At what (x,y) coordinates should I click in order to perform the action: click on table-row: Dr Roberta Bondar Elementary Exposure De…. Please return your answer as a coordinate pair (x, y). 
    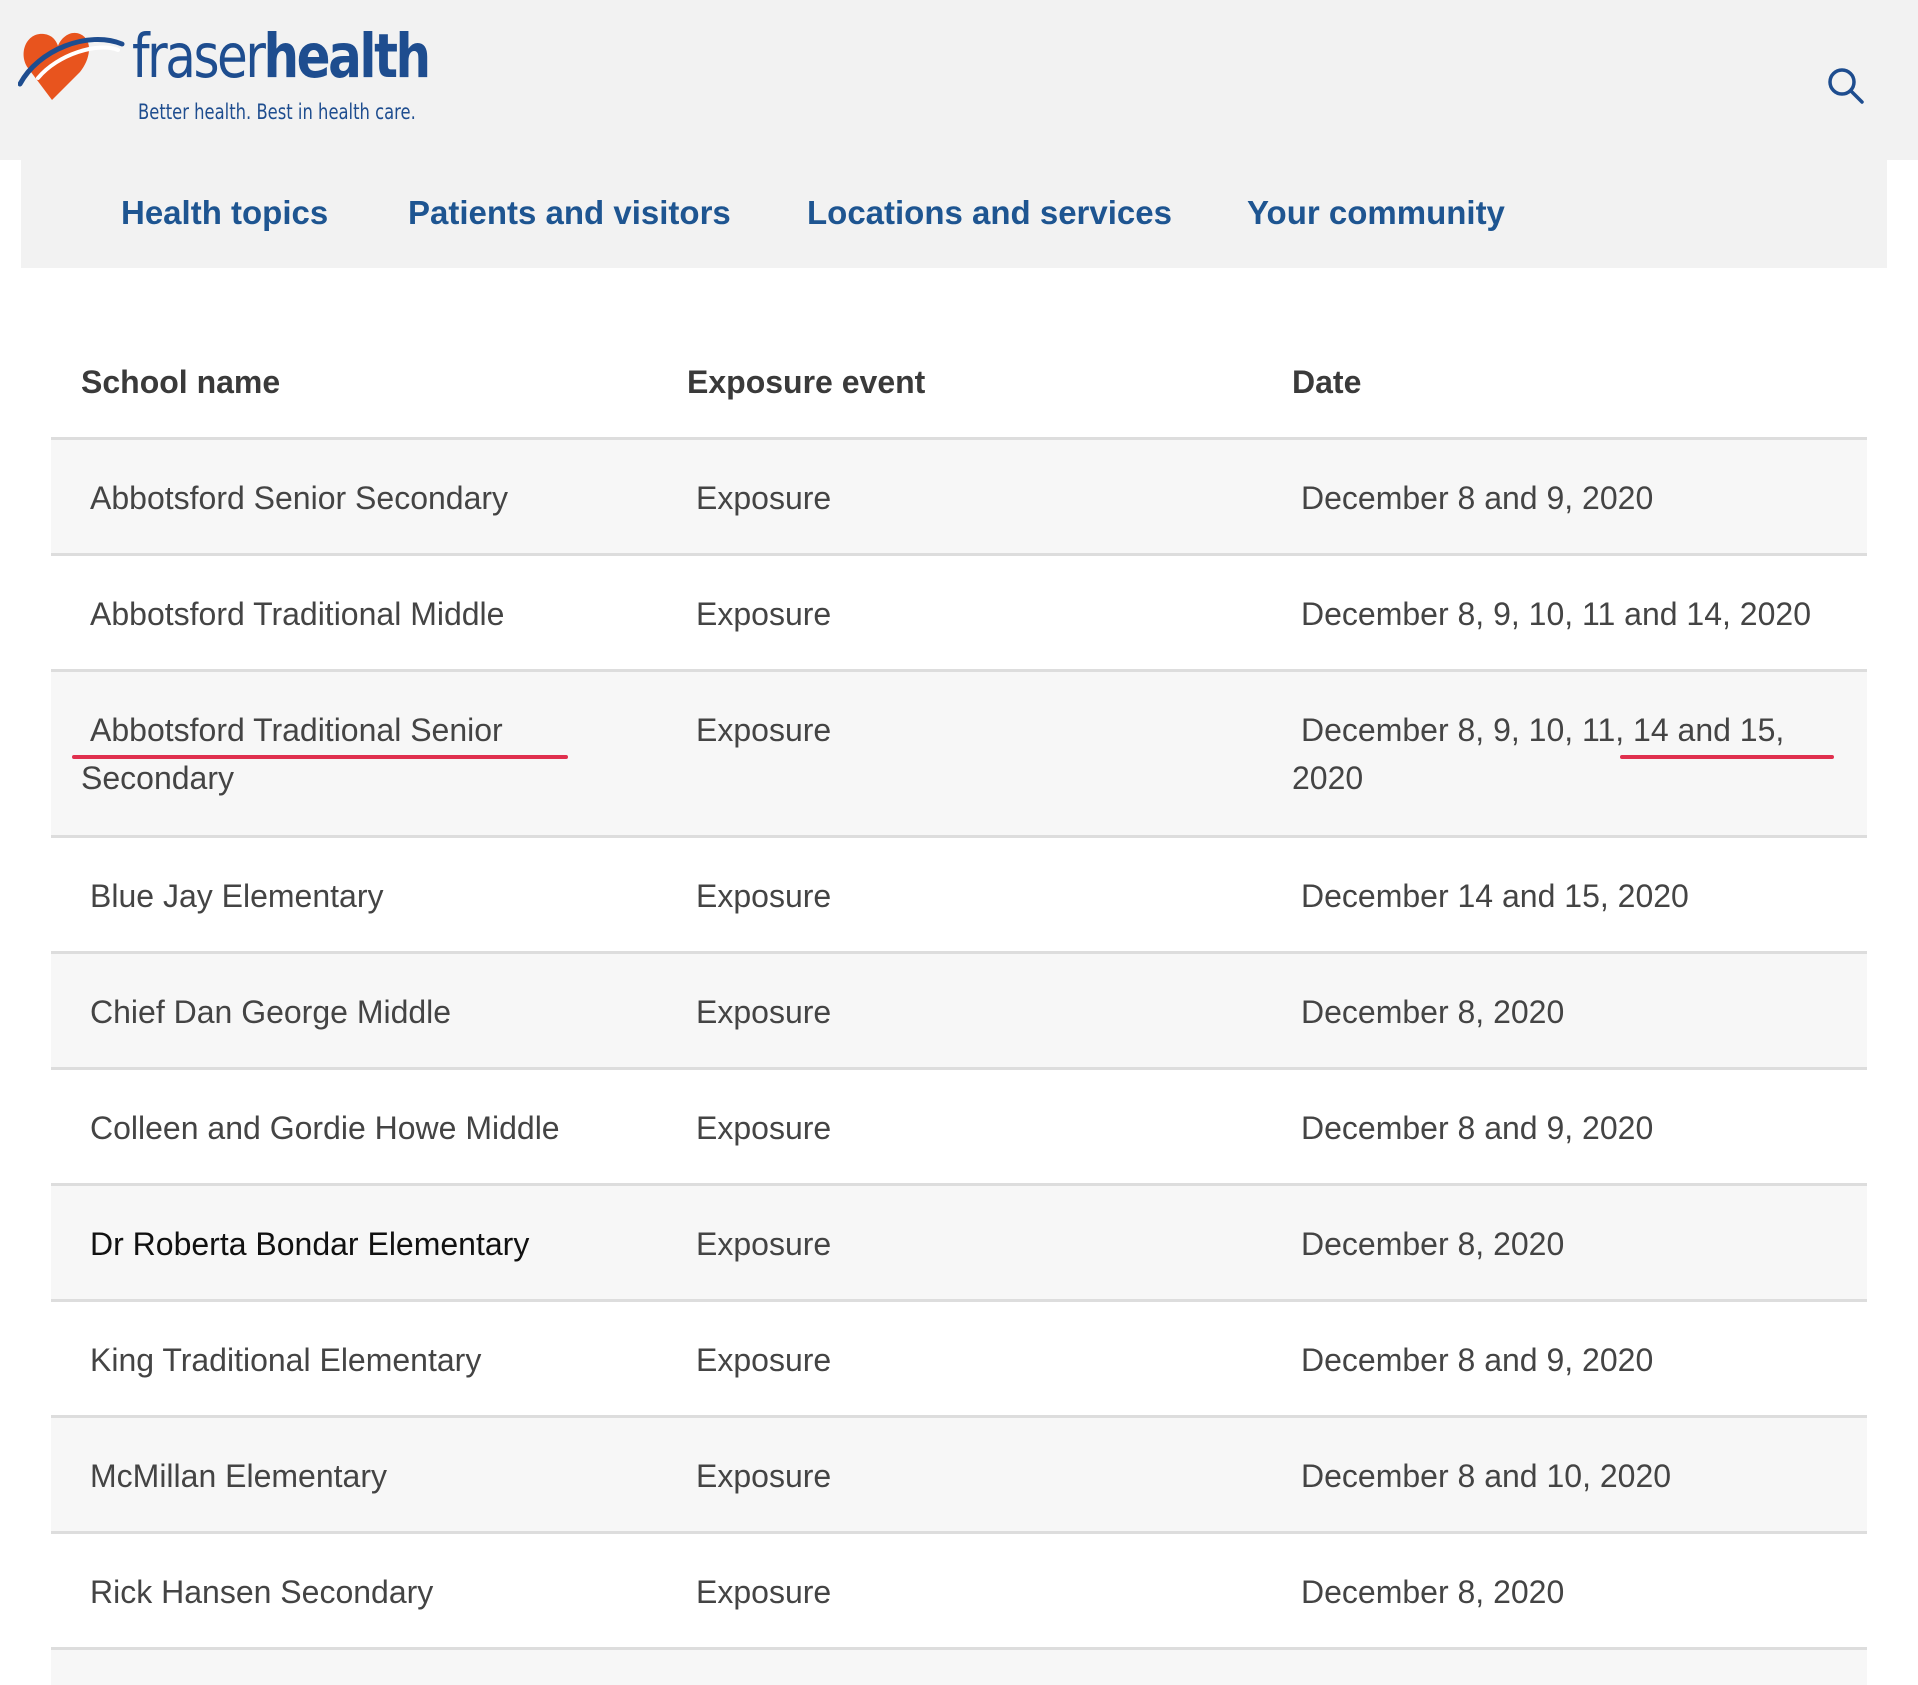
    Looking at the image, I should click on (959, 1244).